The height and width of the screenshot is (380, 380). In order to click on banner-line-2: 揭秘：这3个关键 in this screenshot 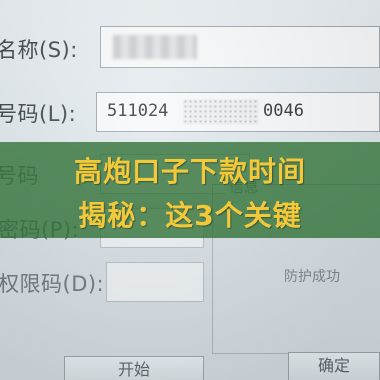, I will do `click(190, 215)`.